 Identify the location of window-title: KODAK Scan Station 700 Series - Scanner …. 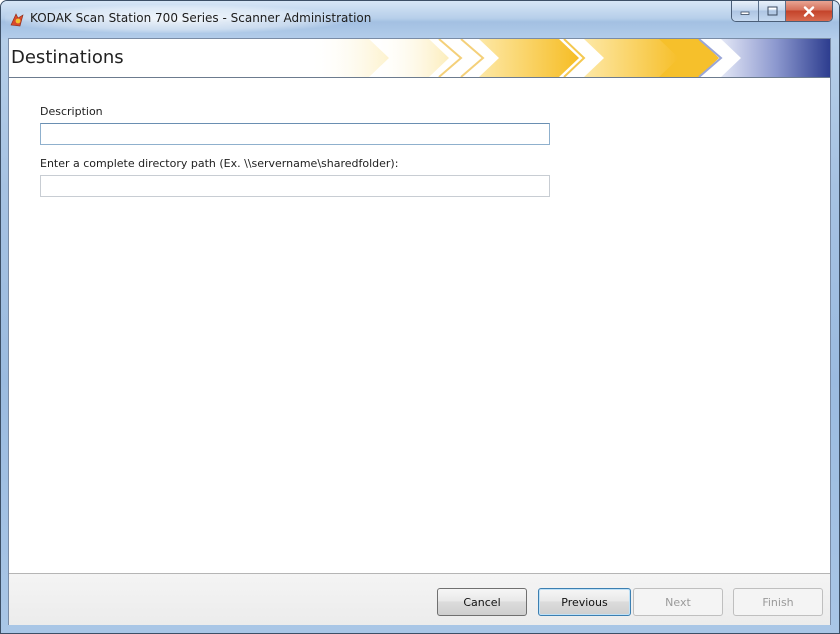
(201, 18).